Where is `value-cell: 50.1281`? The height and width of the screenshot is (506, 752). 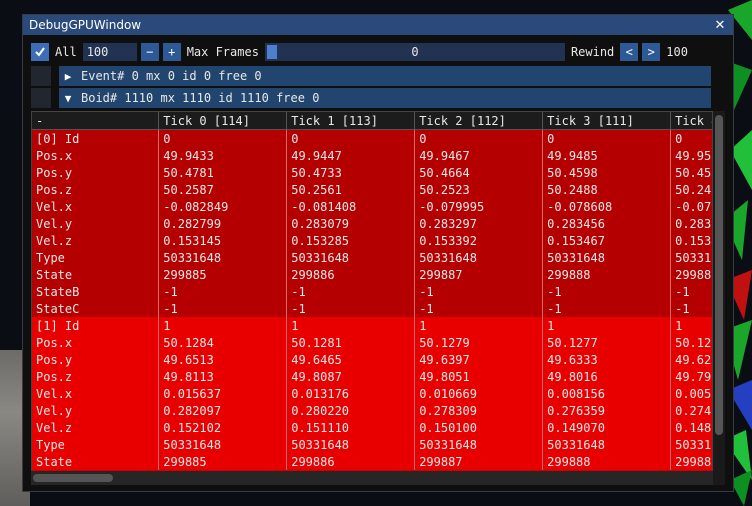
value-cell: 50.1281 is located at coordinates (351, 342).